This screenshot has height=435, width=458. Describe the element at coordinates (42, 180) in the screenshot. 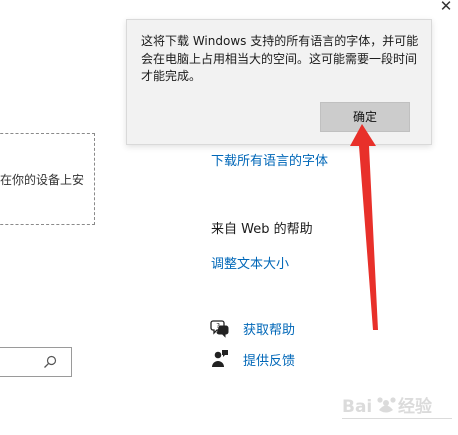

I see `drop-area-text: 在你的设备上安` at that location.